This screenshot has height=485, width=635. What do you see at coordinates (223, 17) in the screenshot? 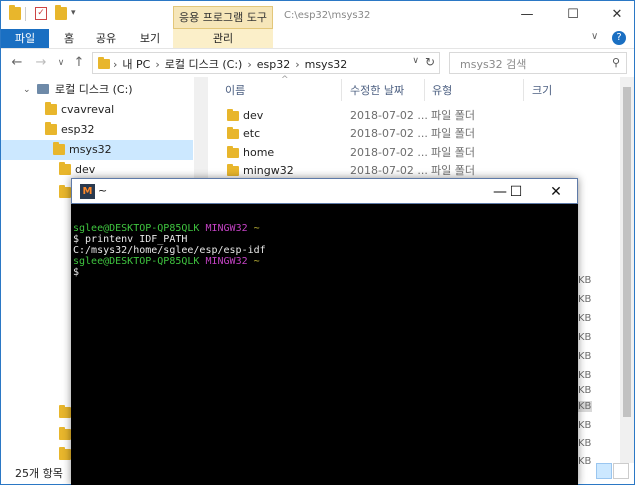
I see `context-tab-app-tools: 응용 프로그램 도구` at bounding box center [223, 17].